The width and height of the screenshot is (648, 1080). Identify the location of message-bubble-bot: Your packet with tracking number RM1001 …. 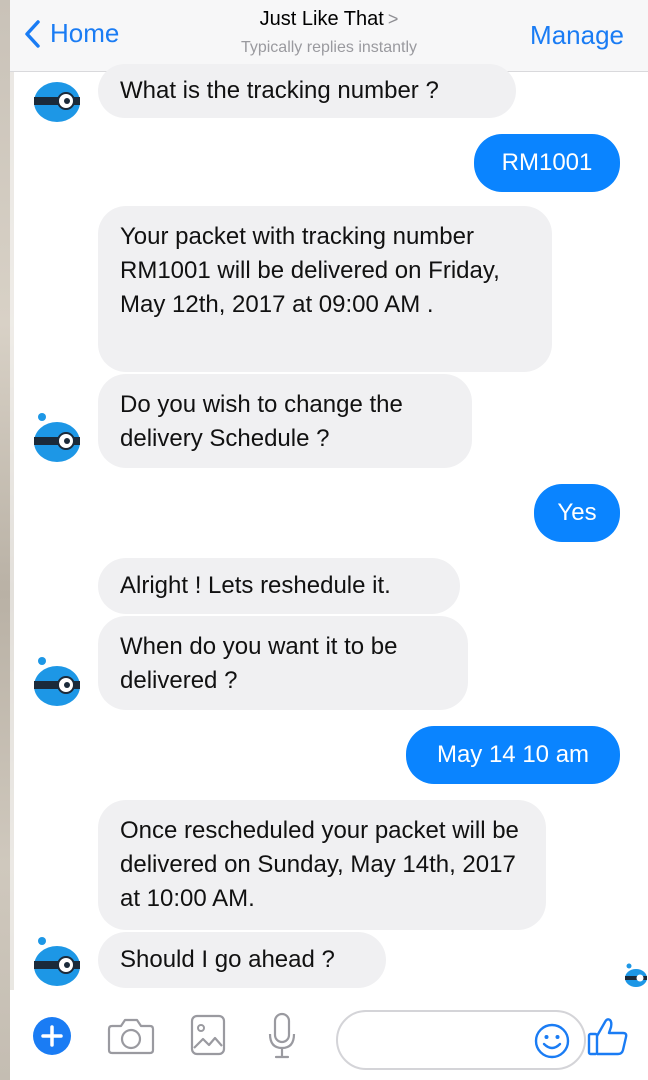
(325, 289).